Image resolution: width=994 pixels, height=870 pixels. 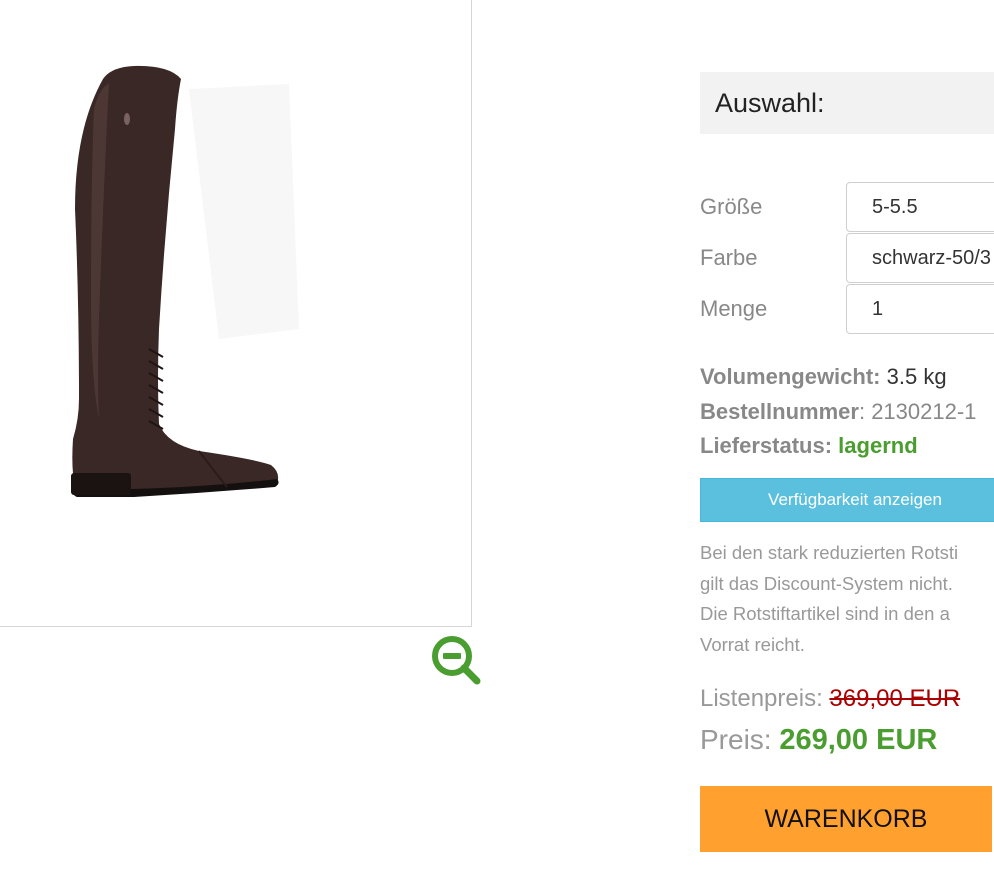 I want to click on list-price-value: 369,00 EUR, so click(x=895, y=698).